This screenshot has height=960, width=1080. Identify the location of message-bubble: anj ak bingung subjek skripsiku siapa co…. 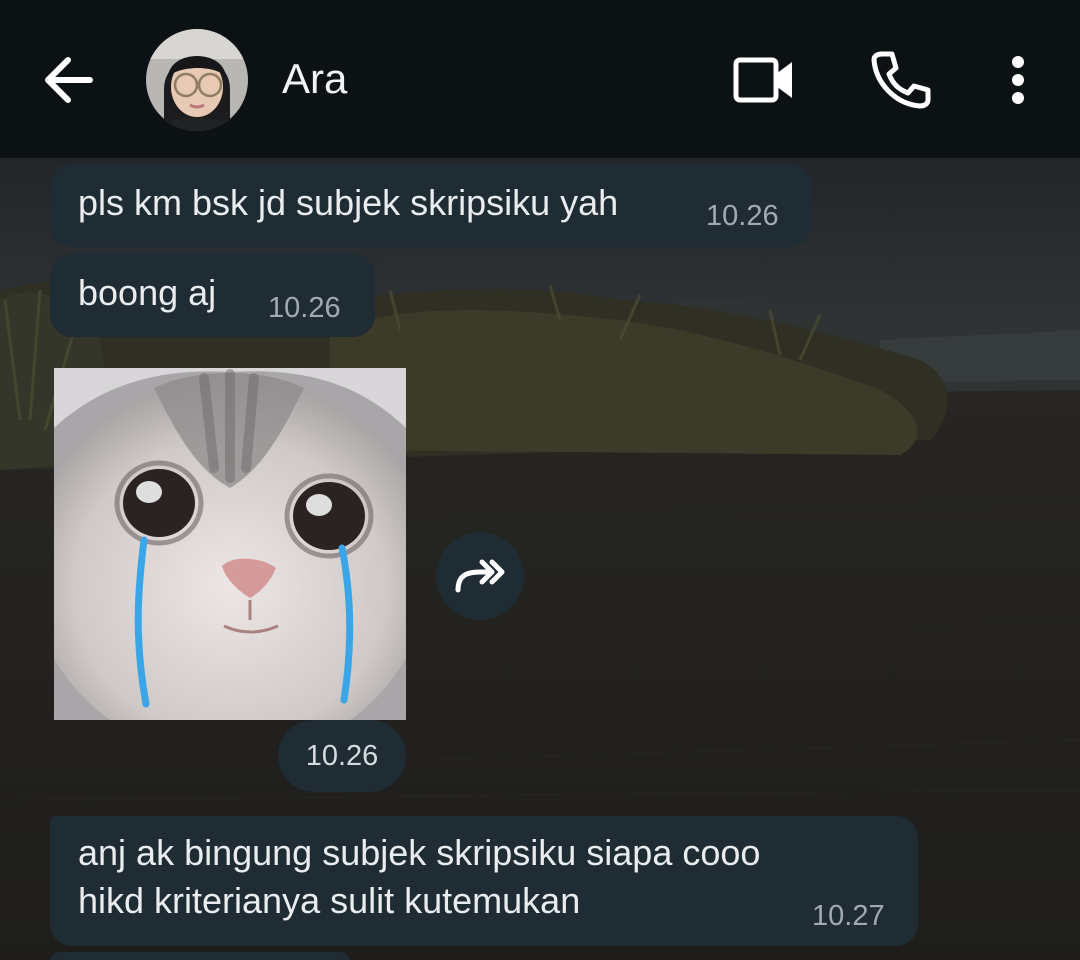
(484, 881).